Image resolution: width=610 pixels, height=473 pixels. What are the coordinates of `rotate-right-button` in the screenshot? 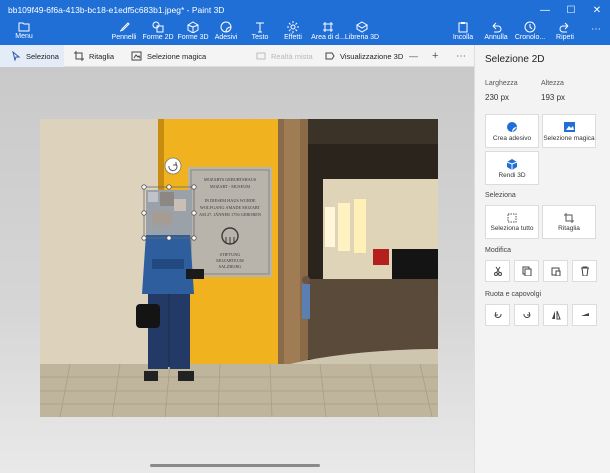 It's located at (526, 315).